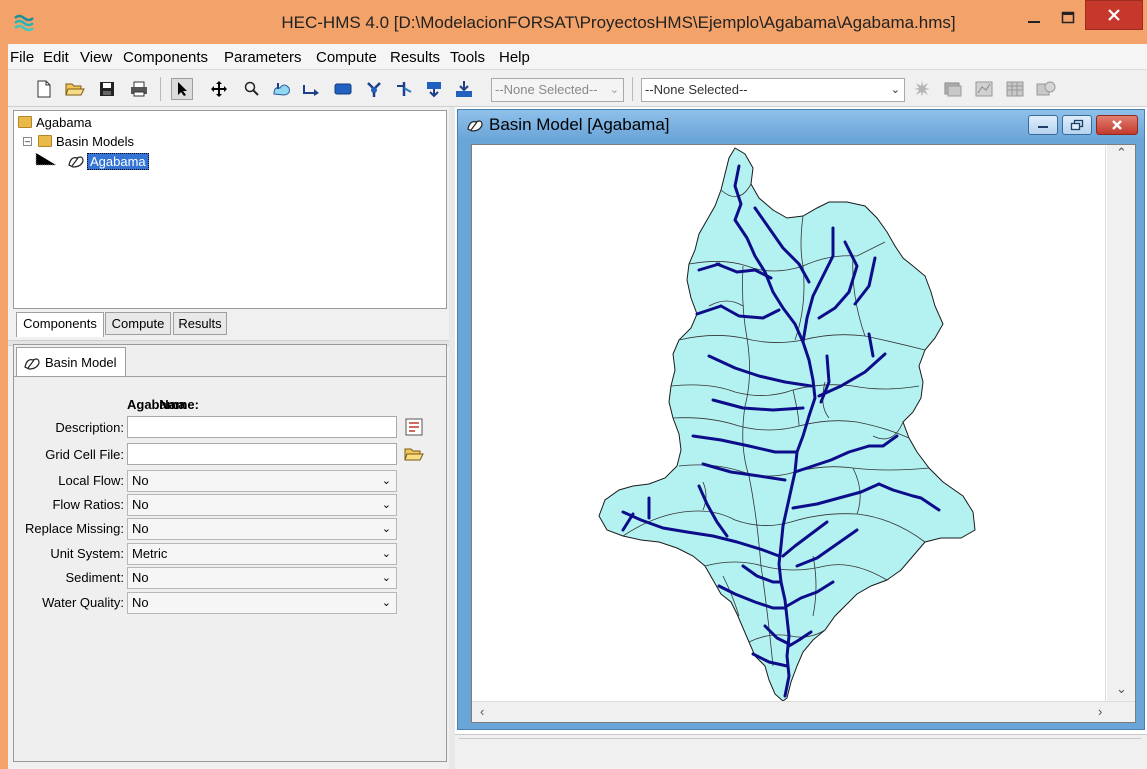 This screenshot has width=1147, height=769. I want to click on tab-components: Components, so click(60, 324).